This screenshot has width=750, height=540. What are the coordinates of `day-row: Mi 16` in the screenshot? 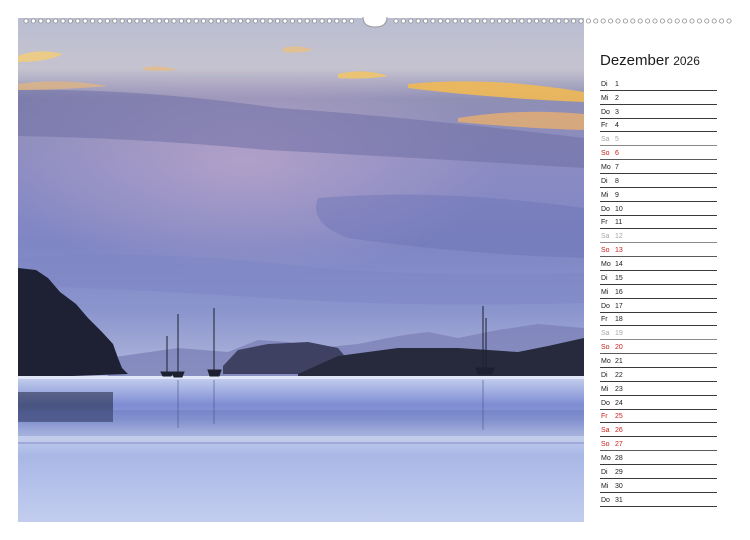 It's located at (658, 292).